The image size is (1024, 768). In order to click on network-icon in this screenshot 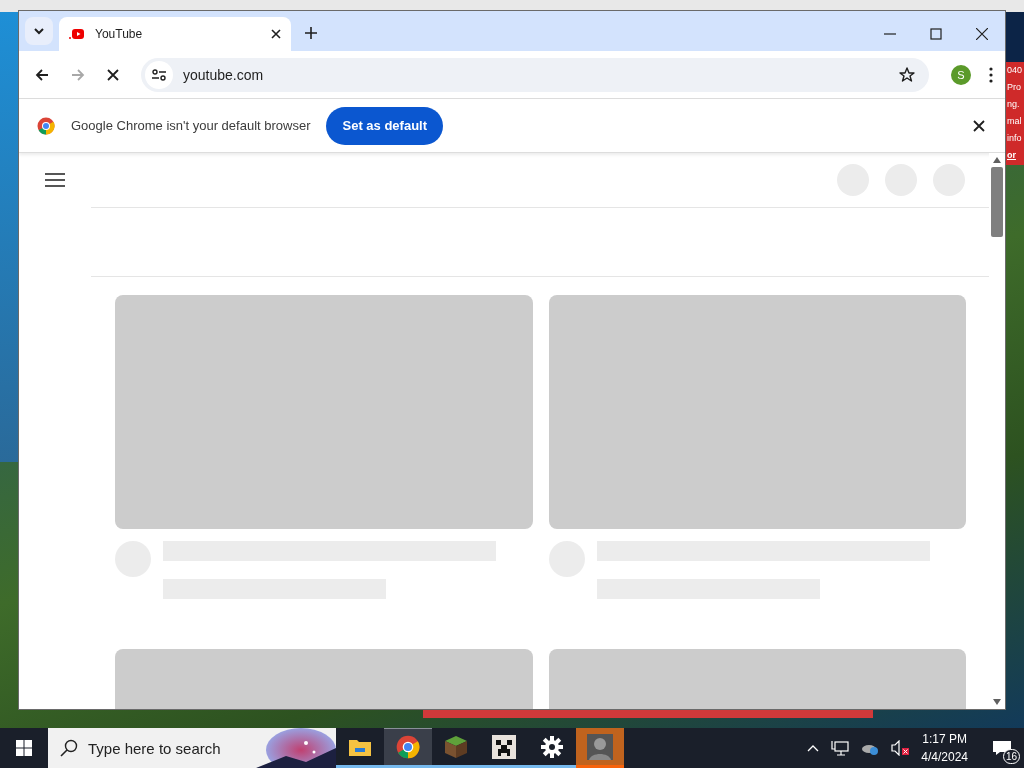, I will do `click(840, 748)`.